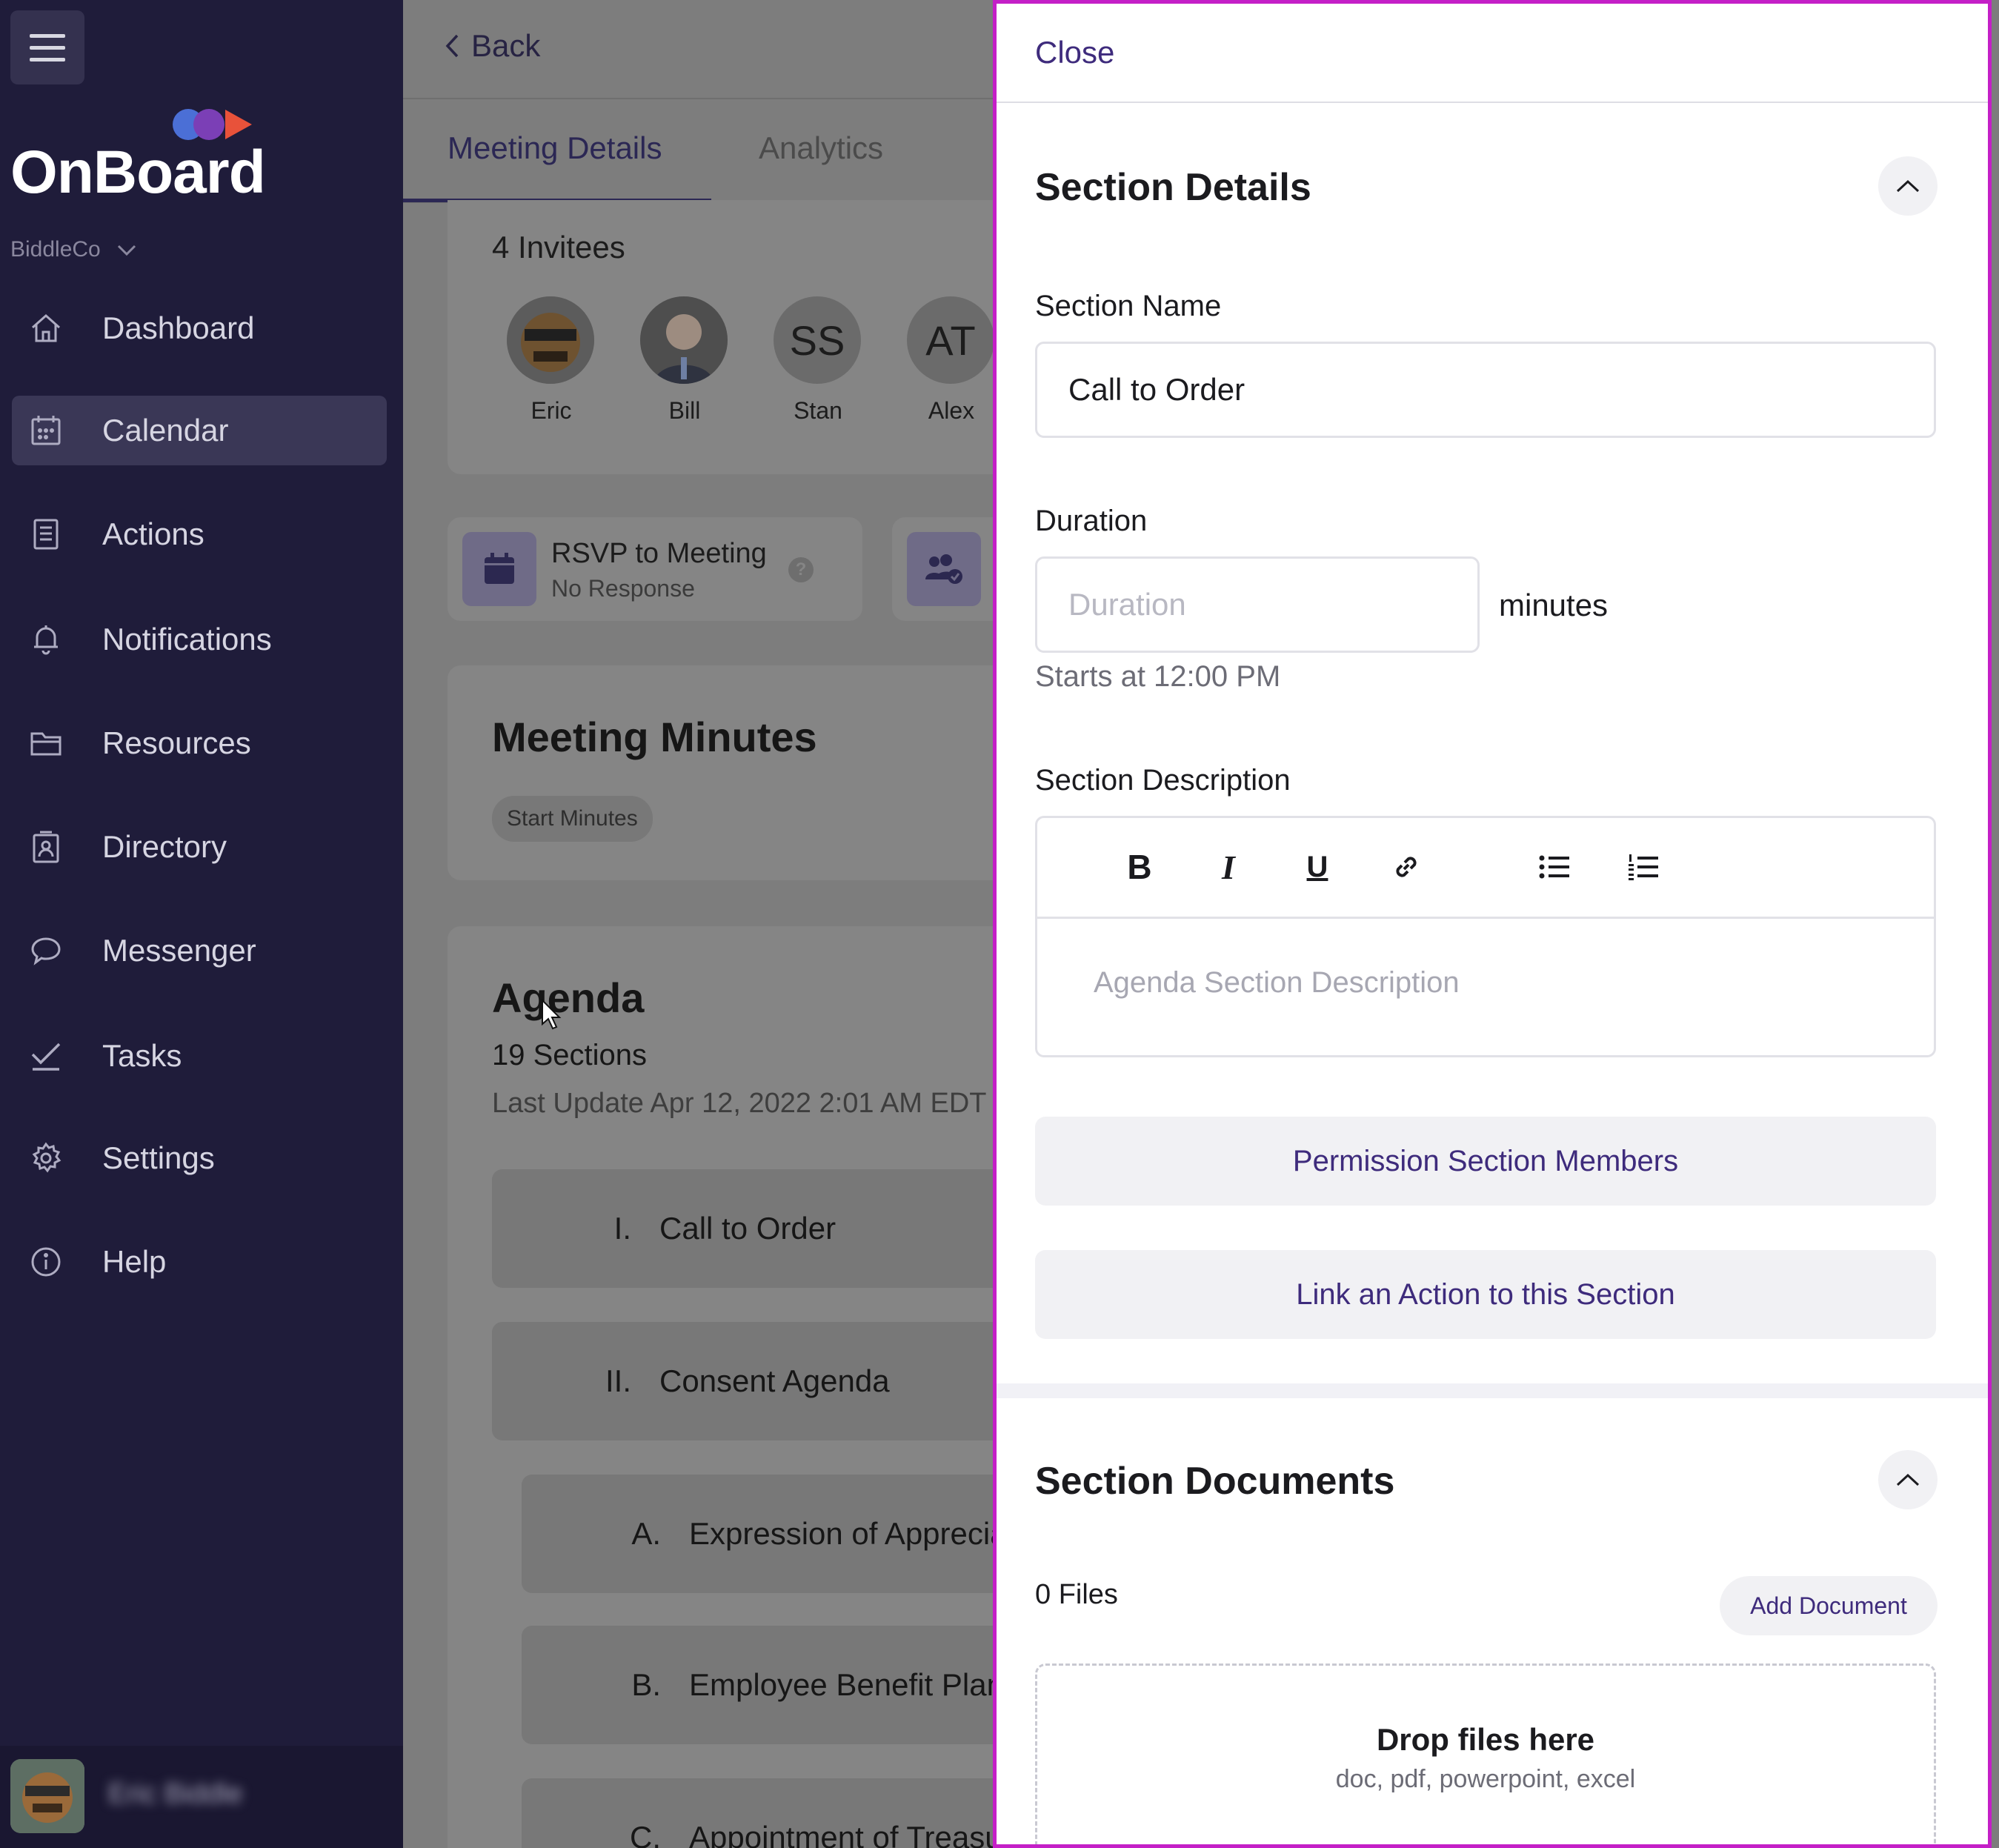 The height and width of the screenshot is (1848, 1999). Describe the element at coordinates (46, 1262) in the screenshot. I see `info-icon` at that location.